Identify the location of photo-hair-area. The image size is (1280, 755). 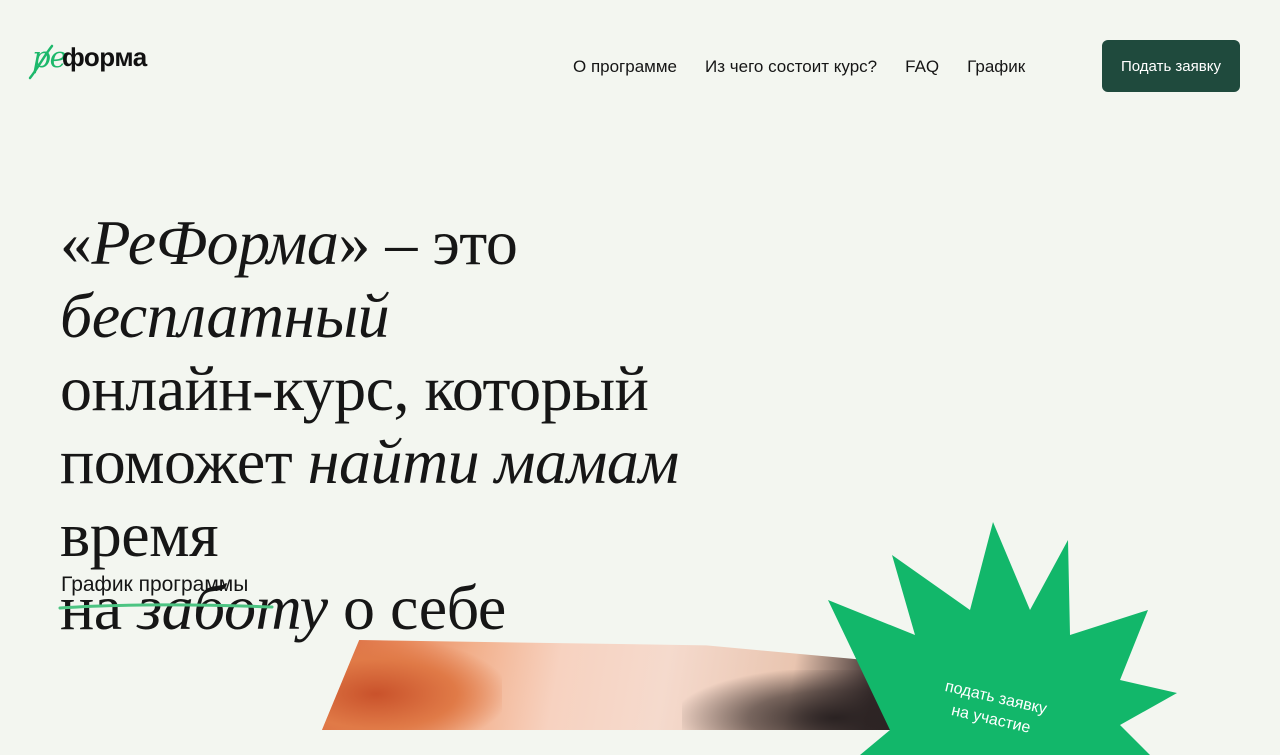
(412, 685).